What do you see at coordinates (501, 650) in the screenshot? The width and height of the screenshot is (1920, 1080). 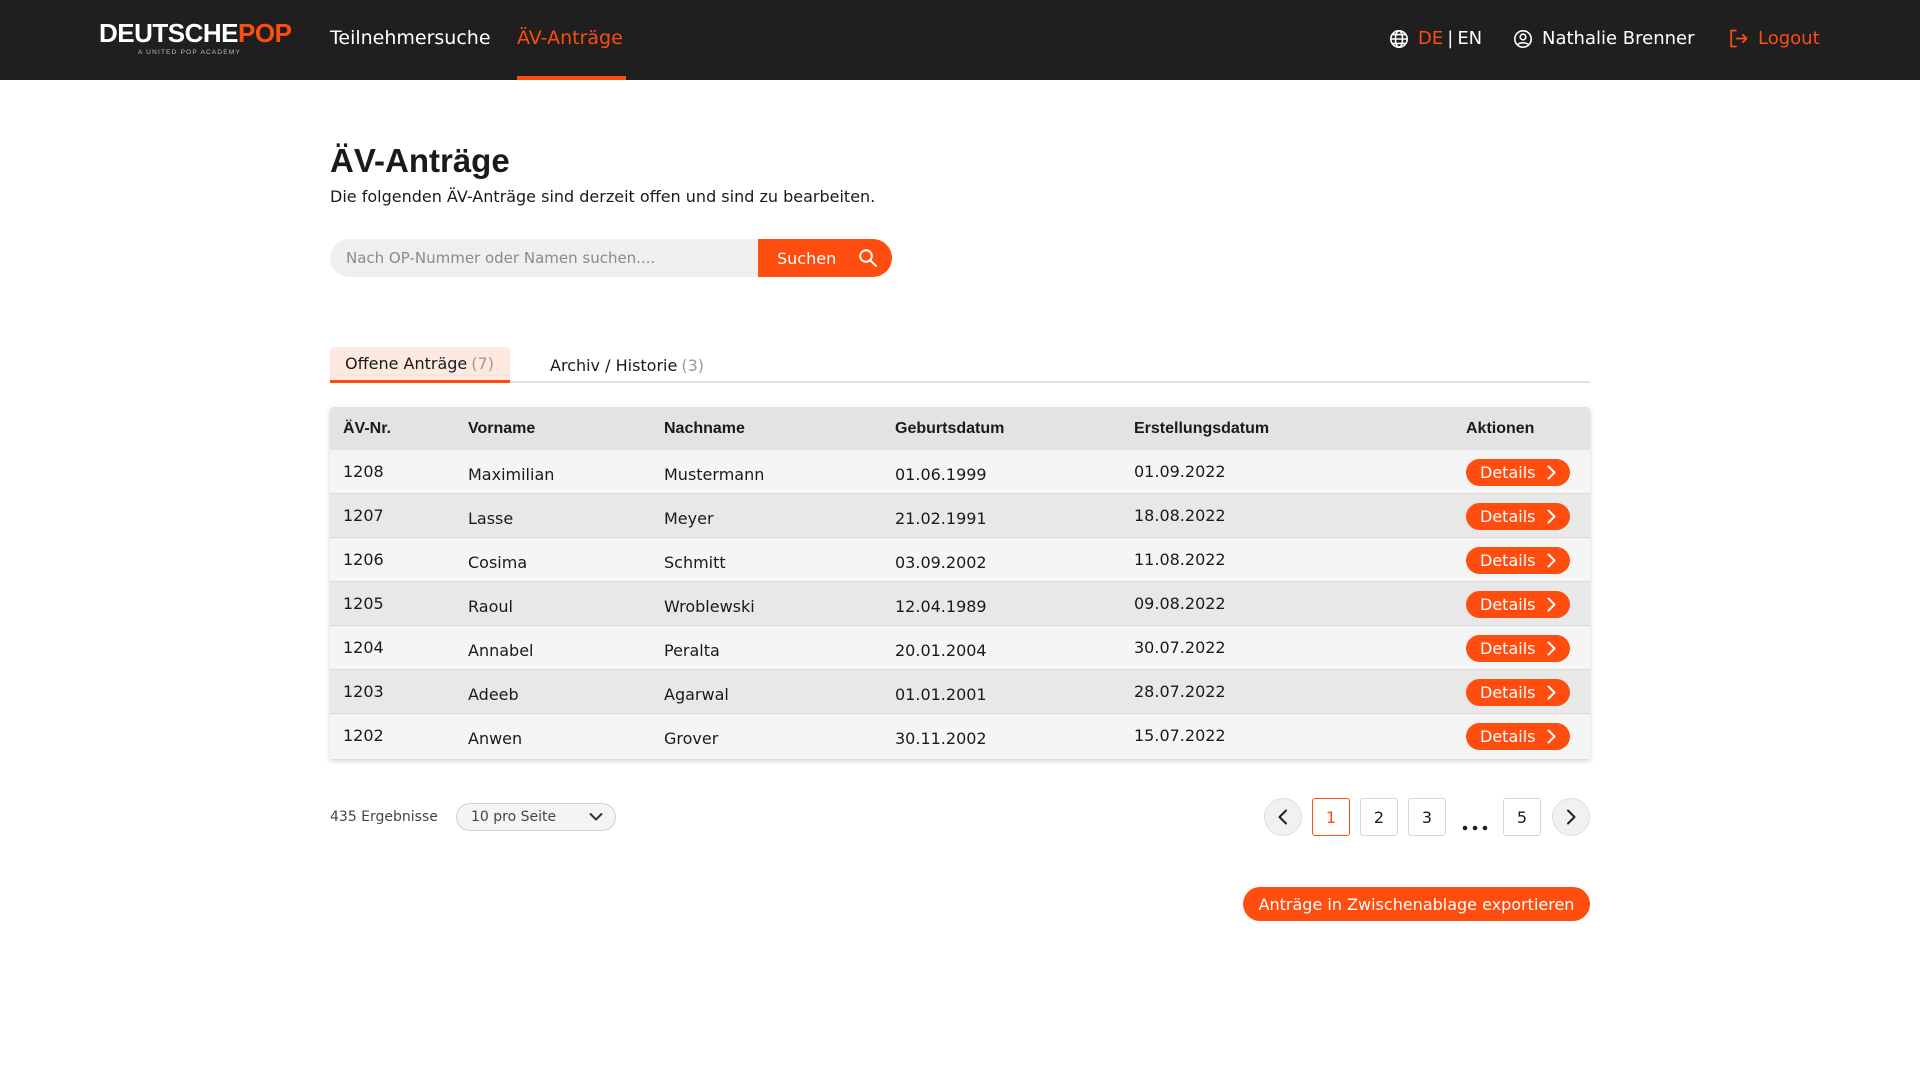 I see `cell-vorname: Annabel` at bounding box center [501, 650].